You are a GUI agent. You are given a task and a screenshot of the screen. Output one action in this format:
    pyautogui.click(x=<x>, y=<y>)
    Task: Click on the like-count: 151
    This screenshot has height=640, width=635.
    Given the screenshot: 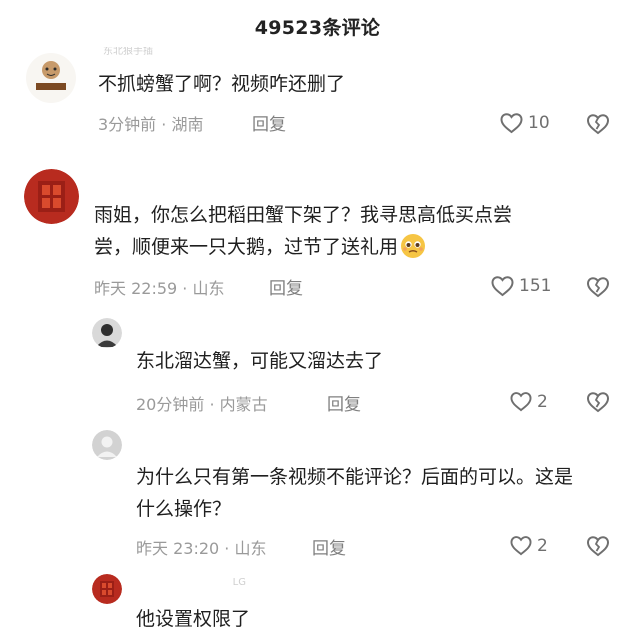 What is the action you would take?
    pyautogui.click(x=535, y=286)
    